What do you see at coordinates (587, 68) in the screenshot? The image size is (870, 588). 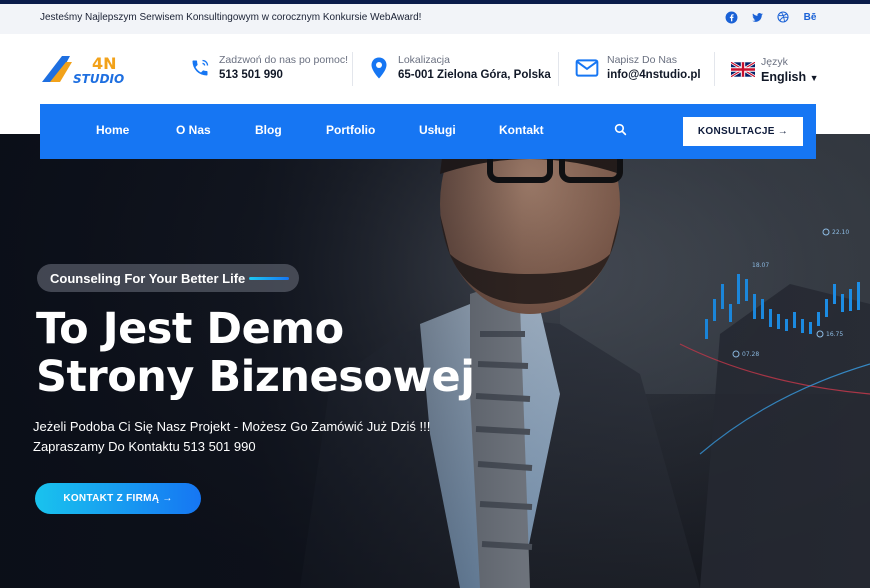 I see `envelope-icon` at bounding box center [587, 68].